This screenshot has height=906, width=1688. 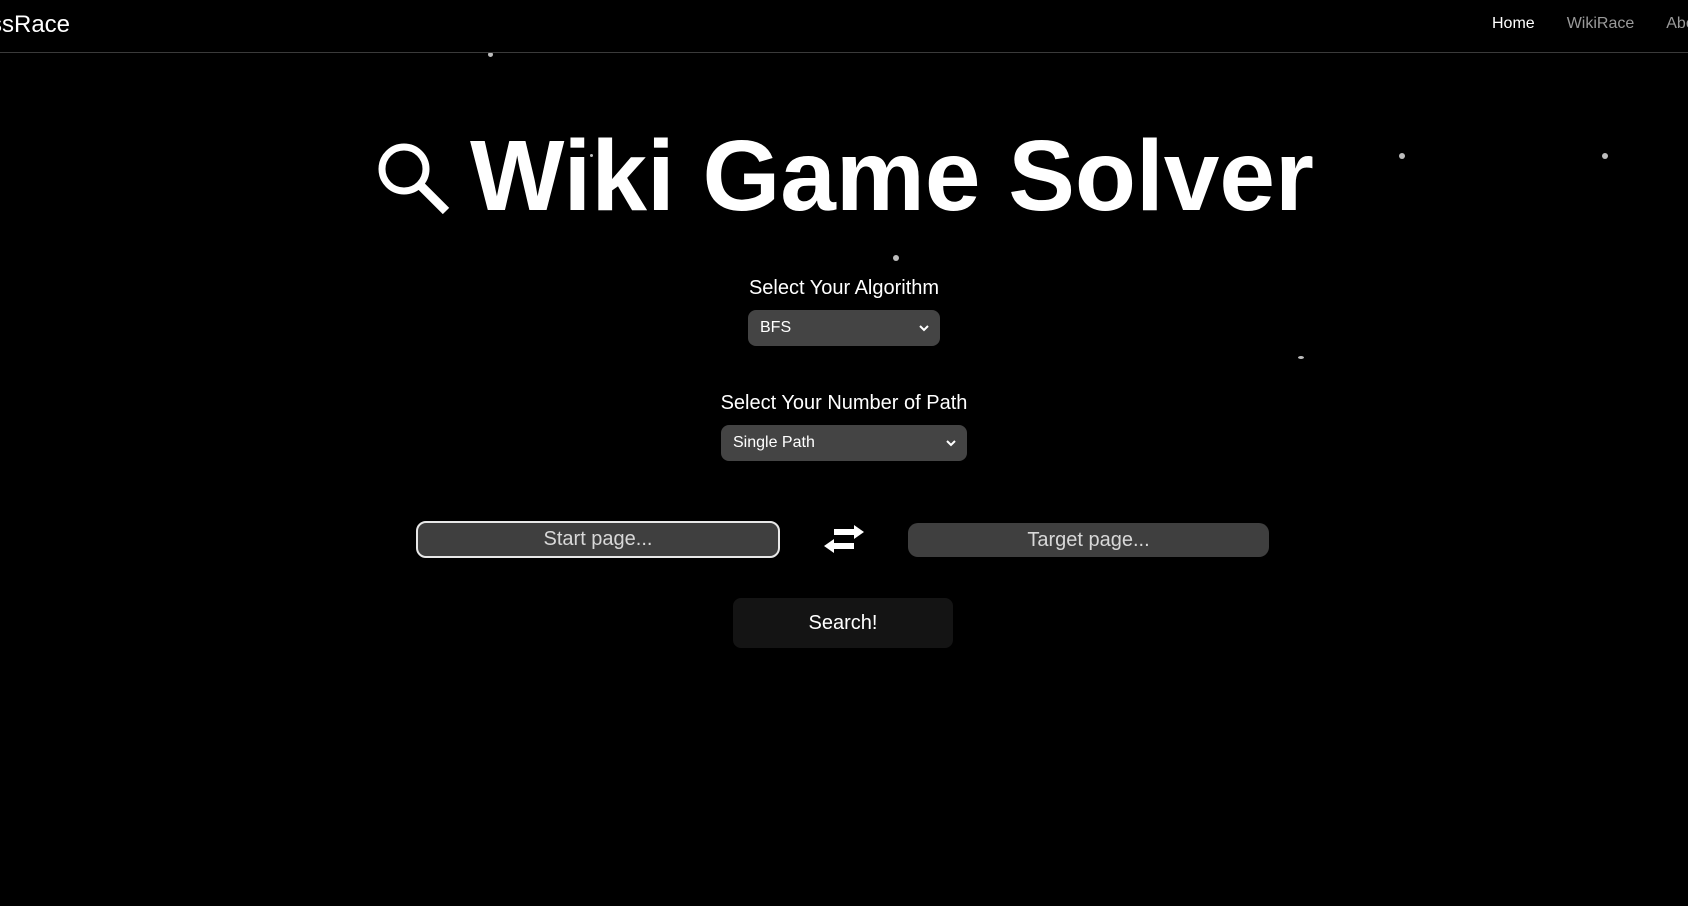 What do you see at coordinates (35, 25) in the screenshot?
I see `brand-logo: ssRace` at bounding box center [35, 25].